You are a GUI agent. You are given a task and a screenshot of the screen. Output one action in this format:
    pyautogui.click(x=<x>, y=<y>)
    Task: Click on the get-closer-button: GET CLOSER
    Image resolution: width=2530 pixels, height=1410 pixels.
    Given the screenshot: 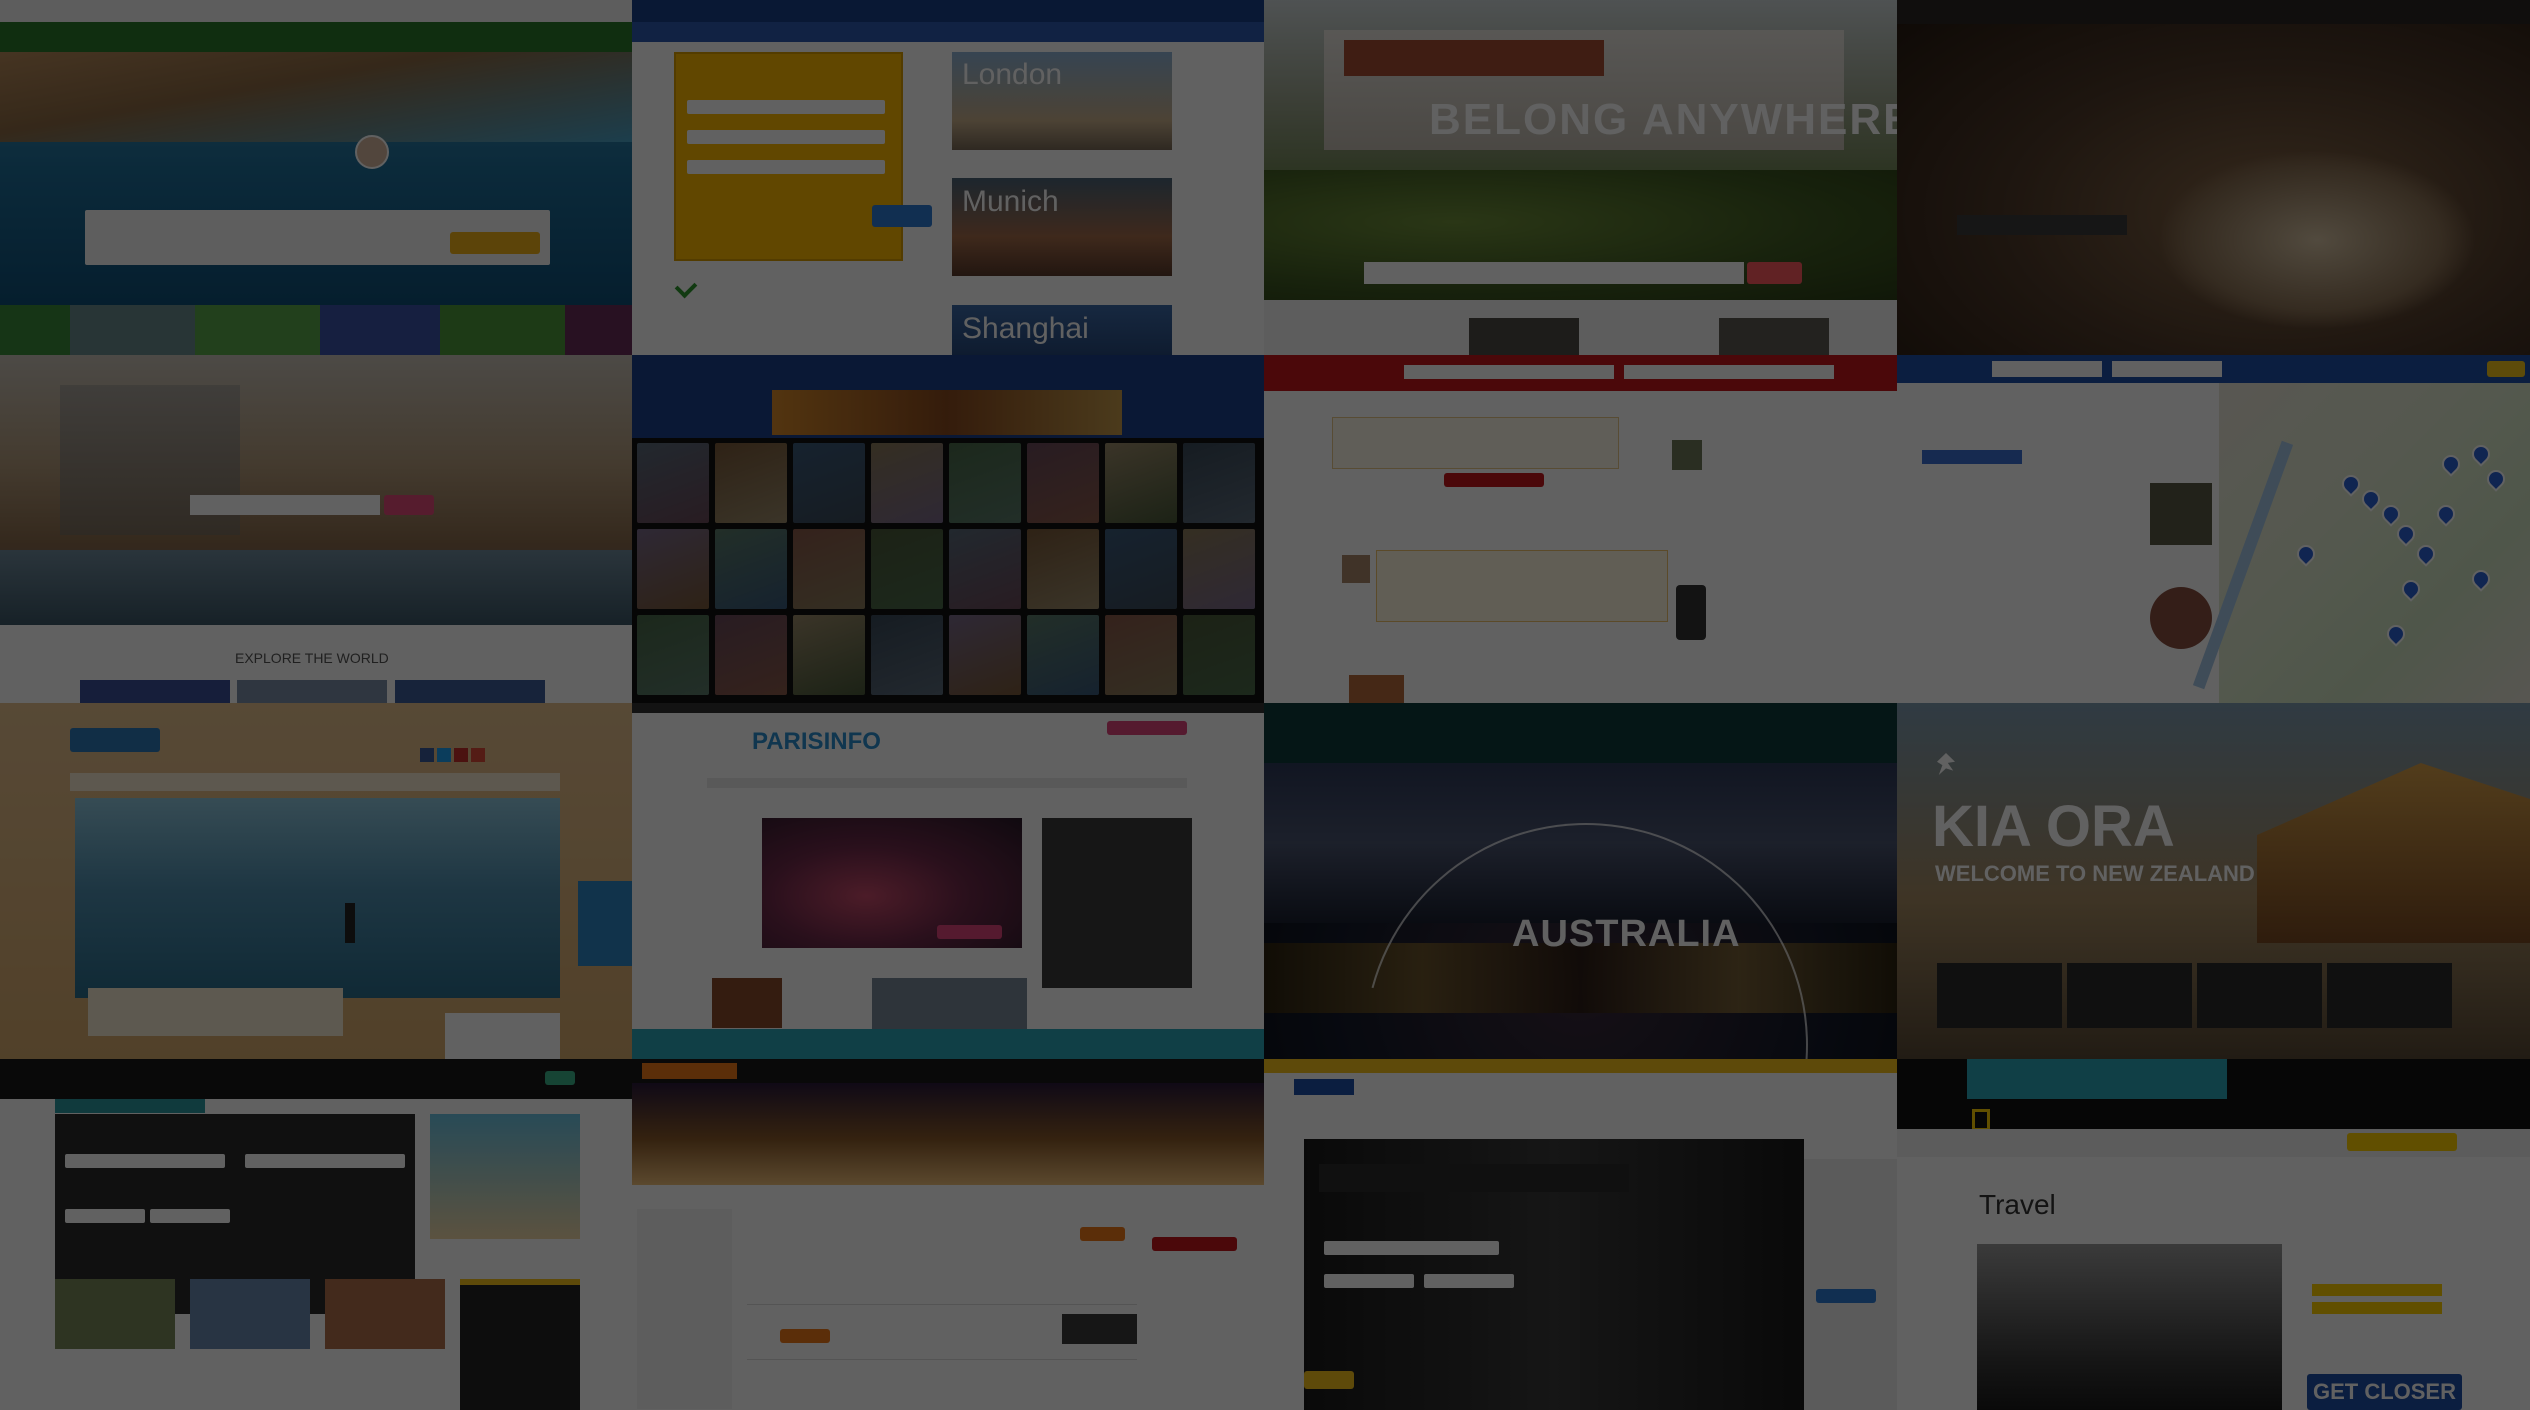 What is the action you would take?
    pyautogui.click(x=2384, y=1392)
    